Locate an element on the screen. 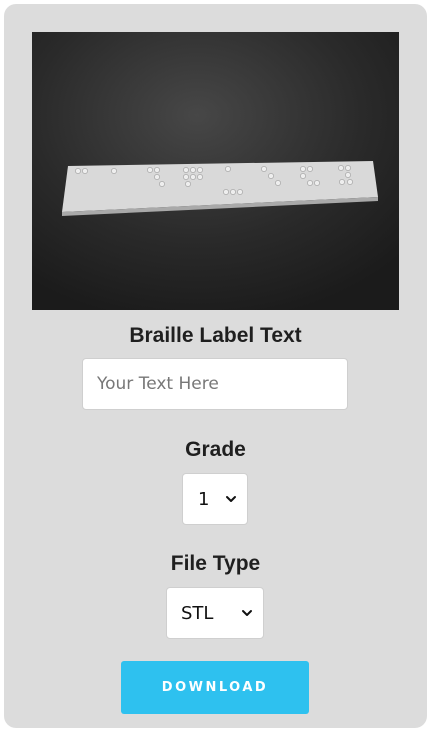  grade-select-value: 1 is located at coordinates (204, 499).